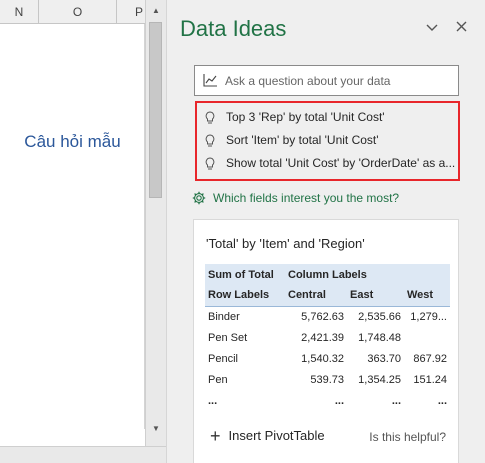 The width and height of the screenshot is (485, 463). Describe the element at coordinates (215, 435) in the screenshot. I see `plus-icon: +` at that location.